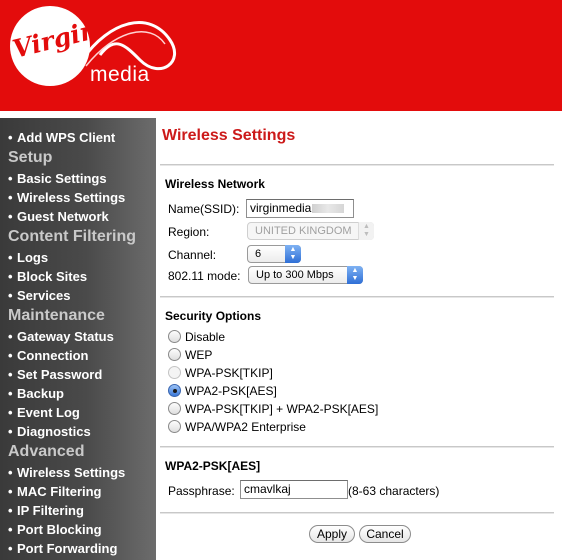  Describe the element at coordinates (294, 489) in the screenshot. I see `passphrase-input: cmavlkaj` at that location.